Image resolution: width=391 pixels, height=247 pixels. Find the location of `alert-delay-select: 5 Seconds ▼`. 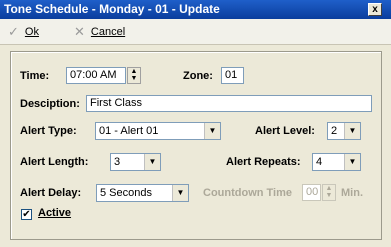

alert-delay-select: 5 Seconds ▼ is located at coordinates (142, 193).